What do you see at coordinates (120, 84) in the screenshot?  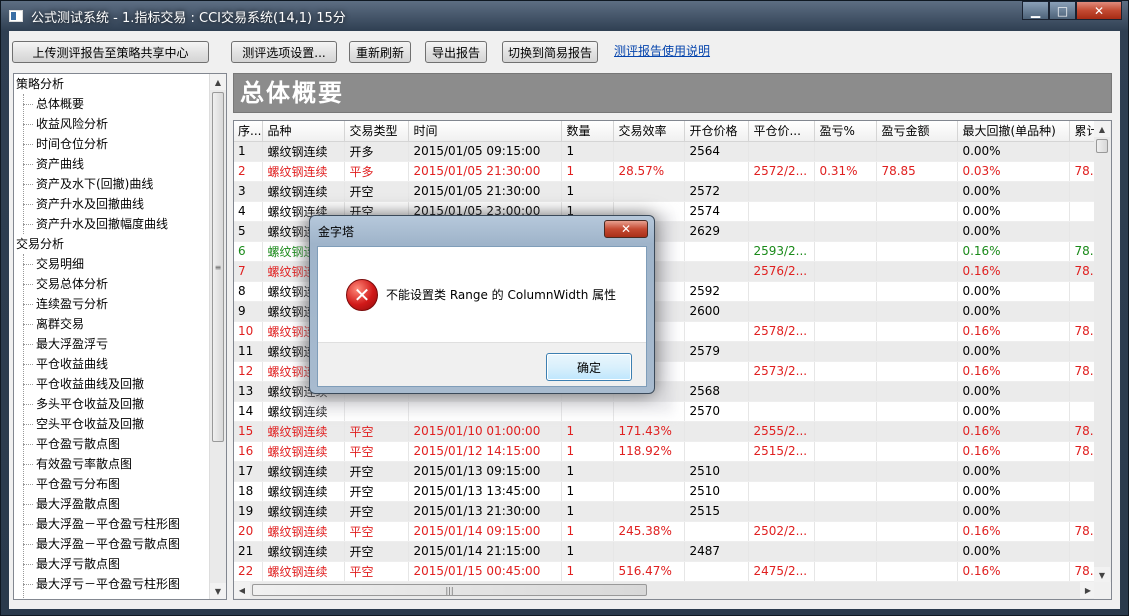 I see `tree-group: 策略分析` at bounding box center [120, 84].